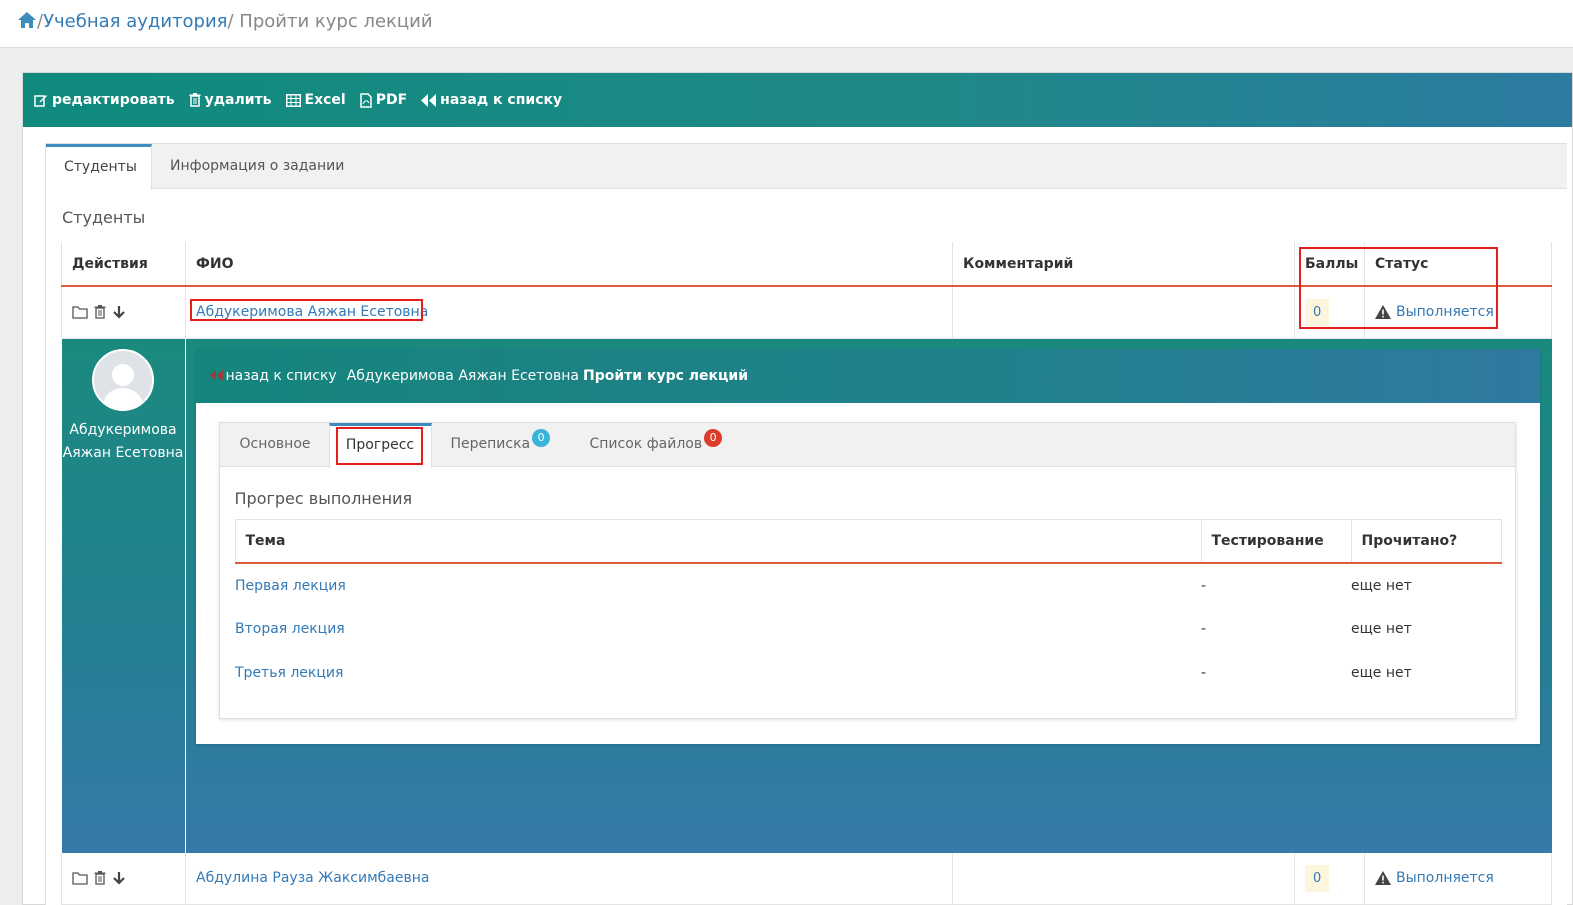 This screenshot has width=1573, height=905. What do you see at coordinates (312, 312) in the screenshot?
I see `student-name-link: Абдукеримова Аяжан Есетовна` at bounding box center [312, 312].